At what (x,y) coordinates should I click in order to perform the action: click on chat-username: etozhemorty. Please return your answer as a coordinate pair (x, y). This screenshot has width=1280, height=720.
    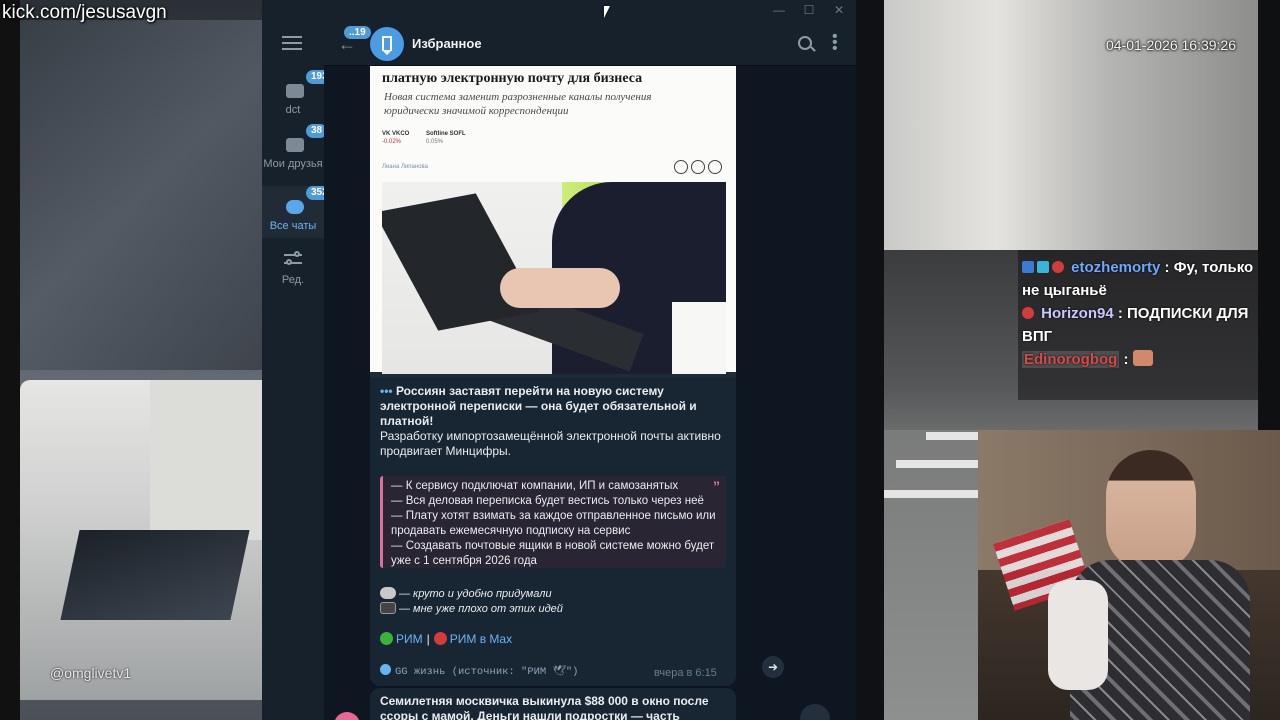
    Looking at the image, I should click on (1116, 267).